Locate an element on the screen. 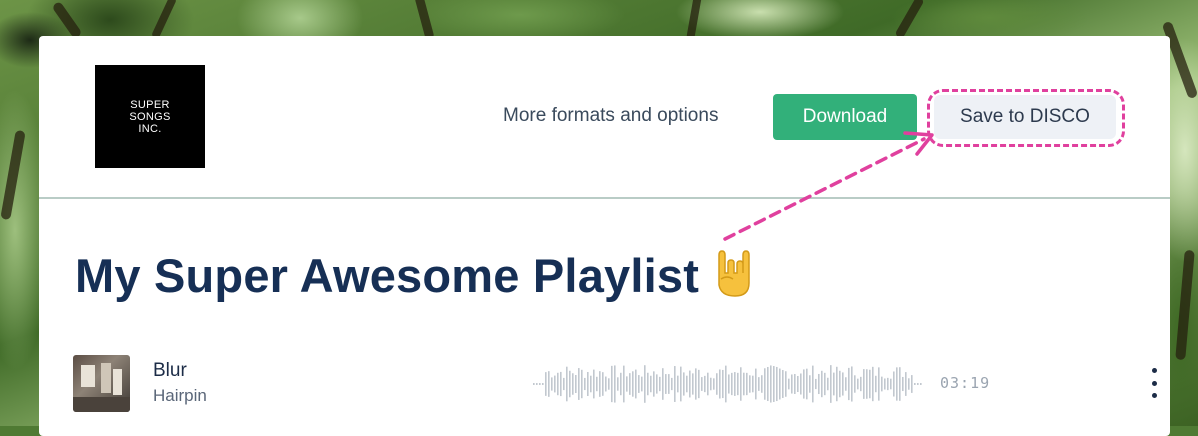 The image size is (1198, 436). sign-of-horns-icon is located at coordinates (733, 279).